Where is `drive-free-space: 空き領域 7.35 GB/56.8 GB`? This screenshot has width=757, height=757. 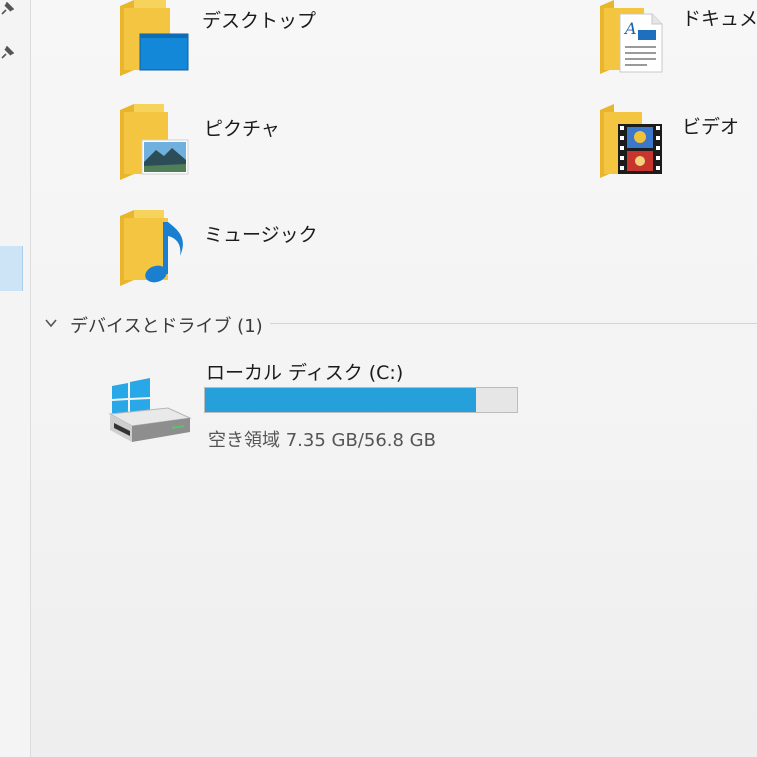 drive-free-space: 空き領域 7.35 GB/56.8 GB is located at coordinates (322, 440).